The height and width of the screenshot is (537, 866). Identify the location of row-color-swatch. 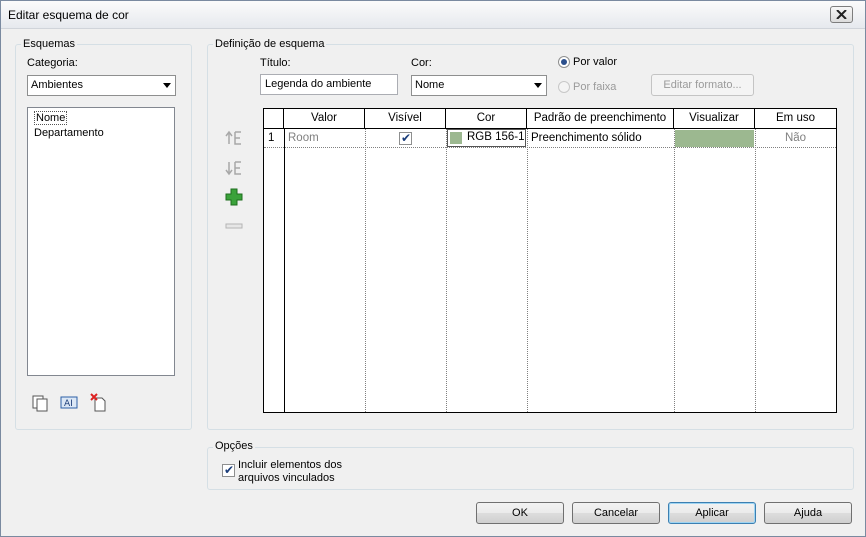
(456, 138).